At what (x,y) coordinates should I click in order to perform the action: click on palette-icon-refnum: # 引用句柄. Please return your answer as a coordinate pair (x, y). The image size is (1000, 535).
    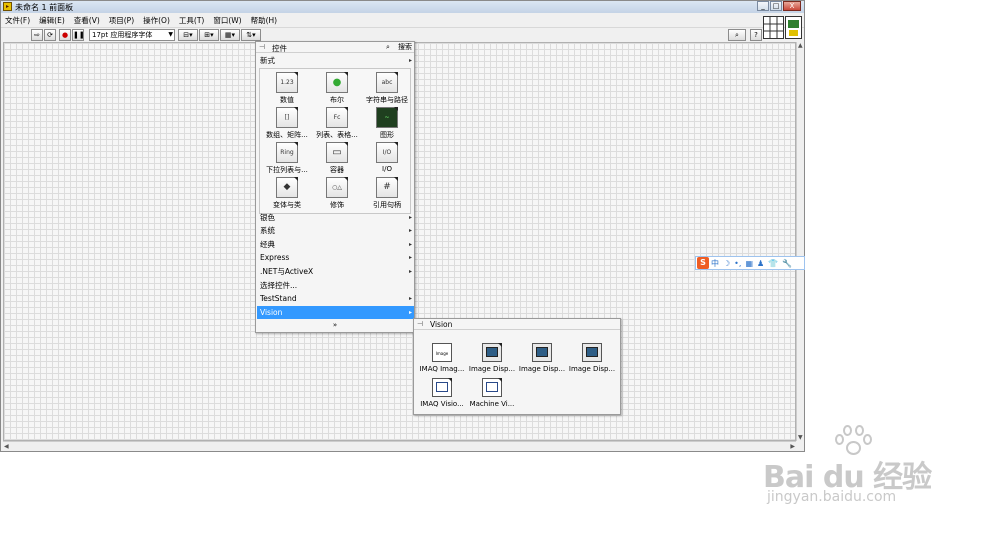
    Looking at the image, I should click on (387, 193).